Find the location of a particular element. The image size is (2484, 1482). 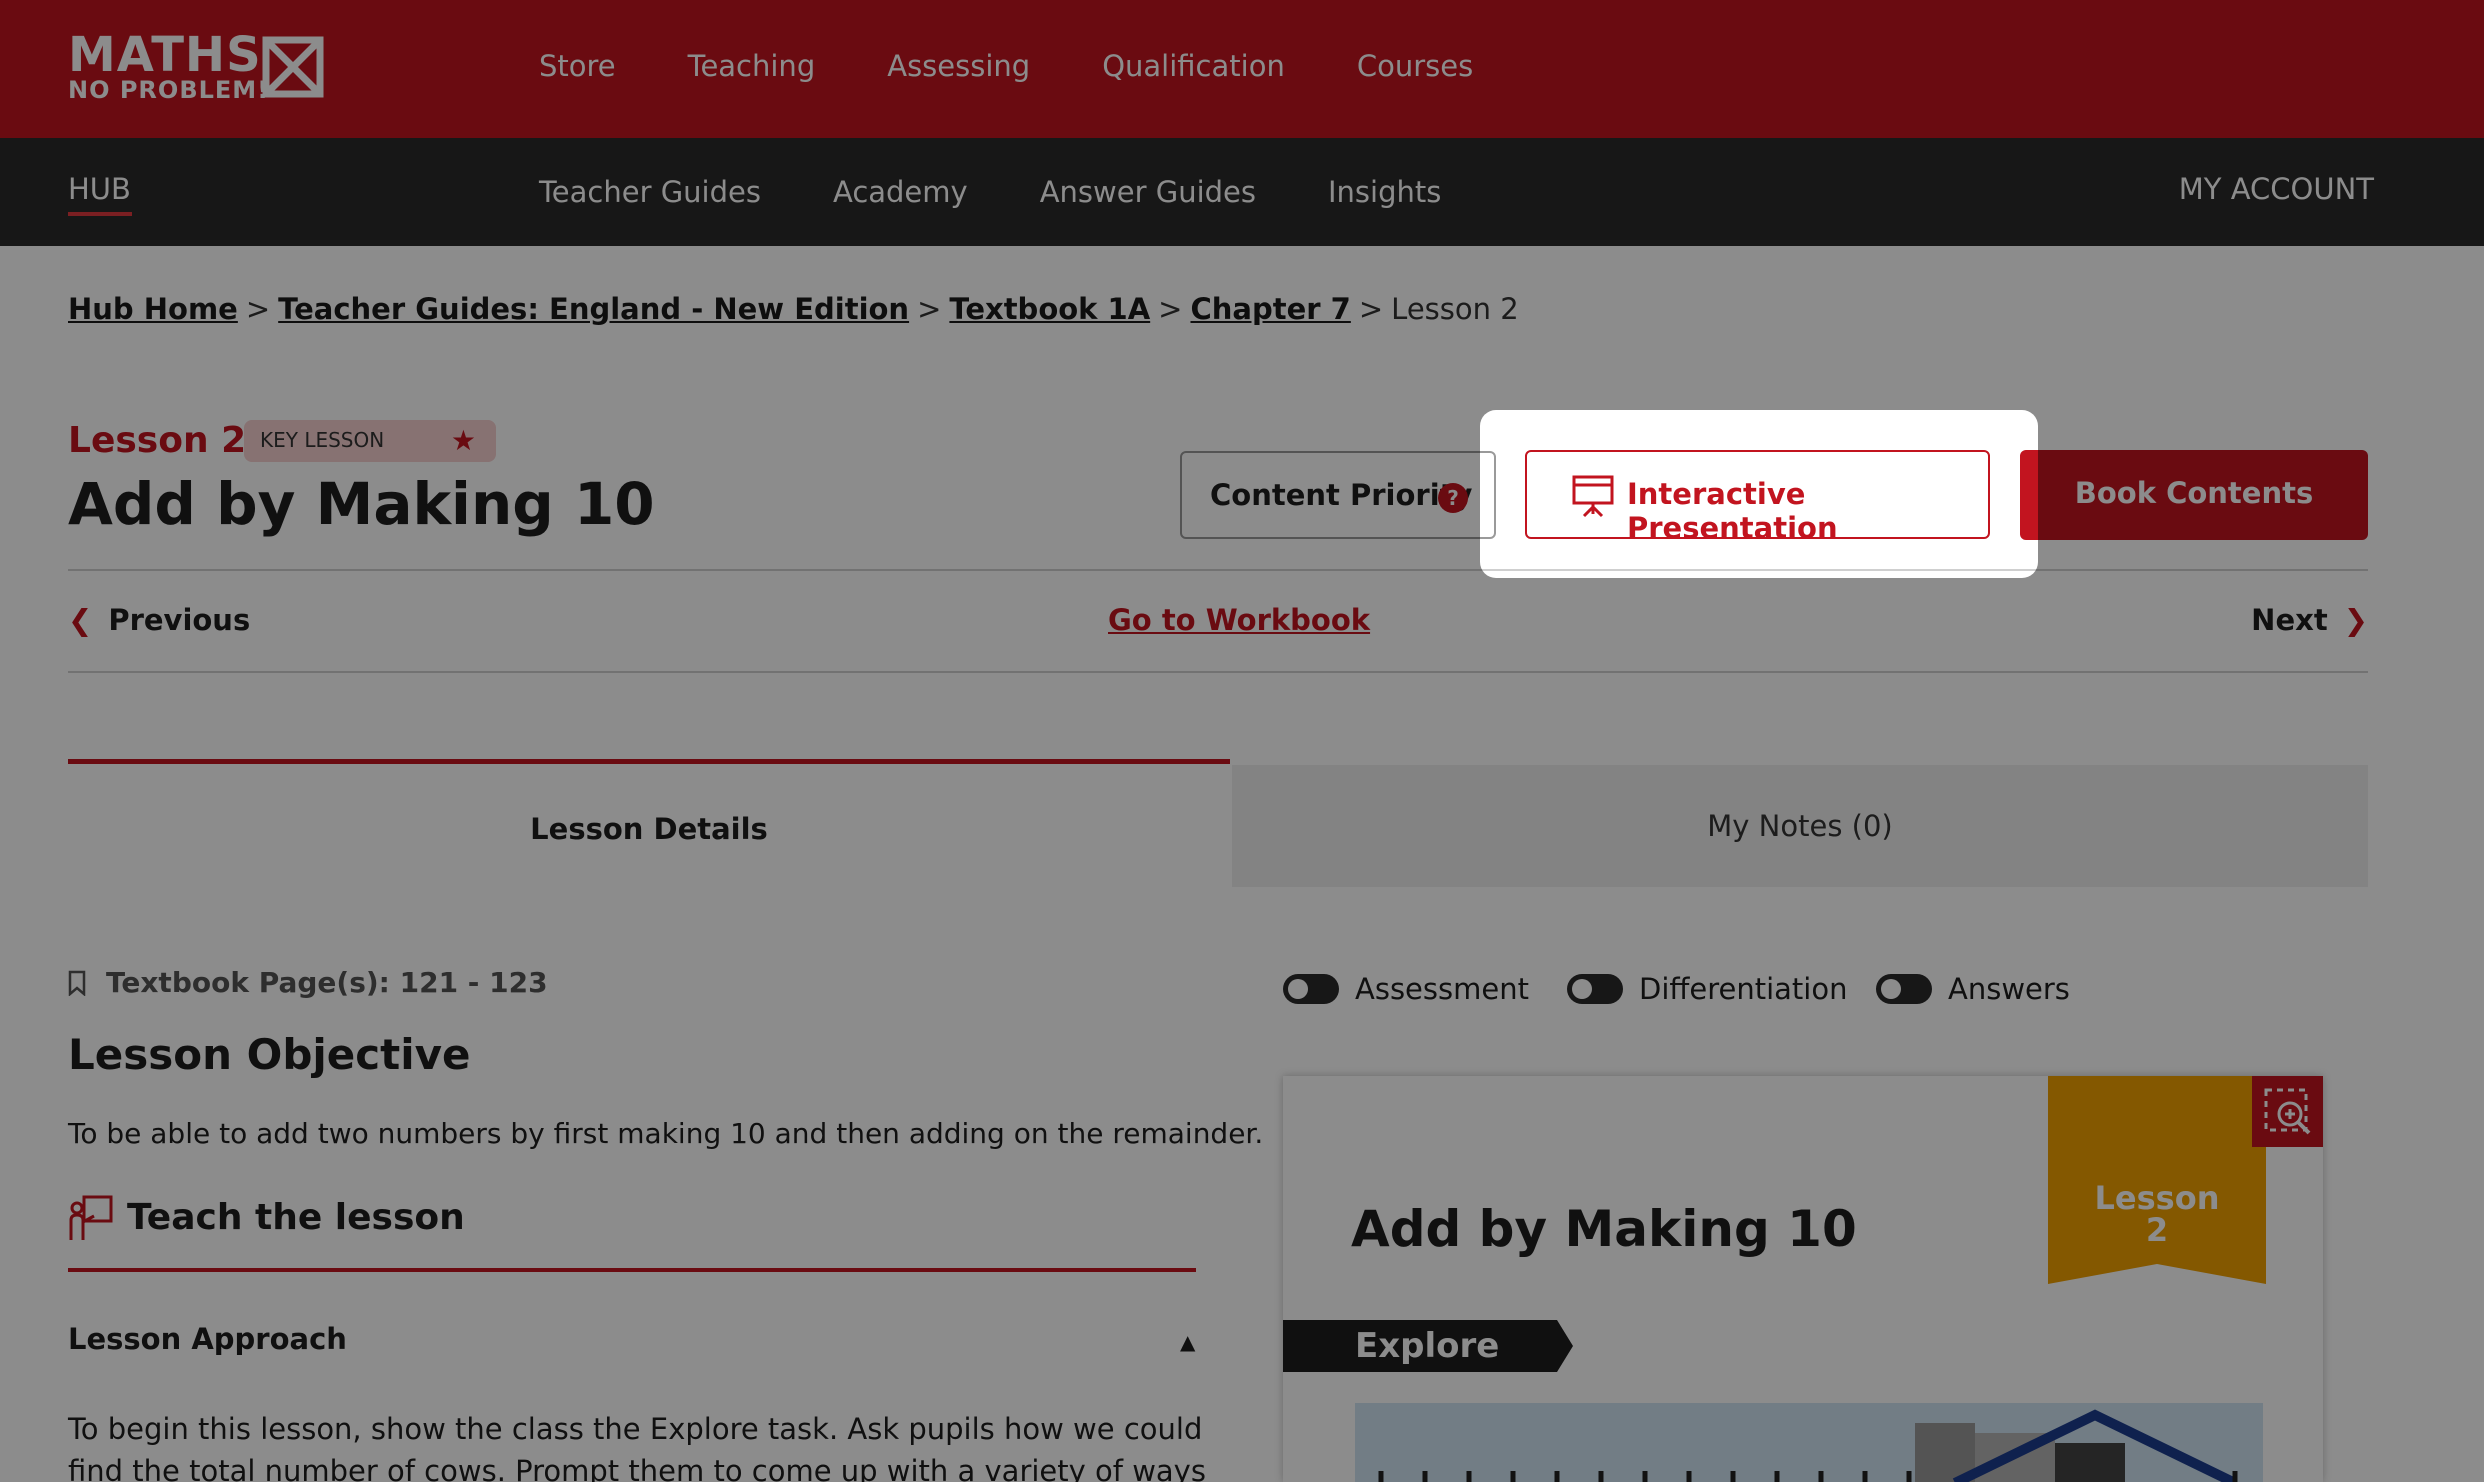

nav-courses: Courses is located at coordinates (1415, 66).